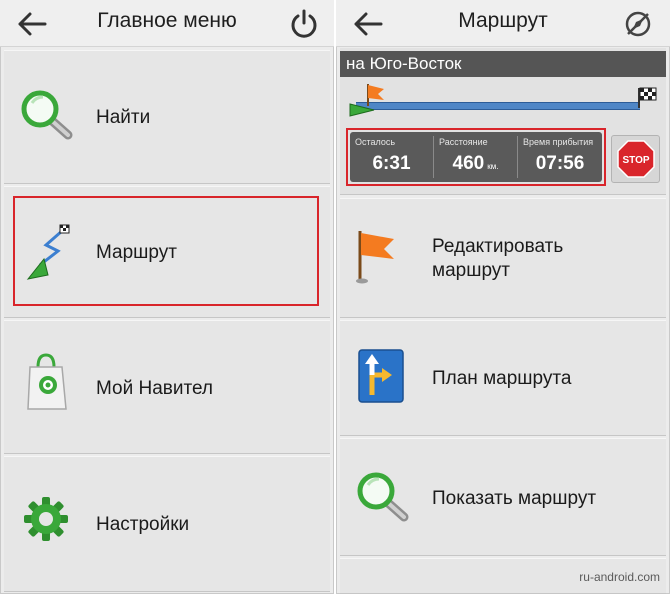 The image size is (670, 594). I want to click on stop-button: STOP, so click(635, 159).